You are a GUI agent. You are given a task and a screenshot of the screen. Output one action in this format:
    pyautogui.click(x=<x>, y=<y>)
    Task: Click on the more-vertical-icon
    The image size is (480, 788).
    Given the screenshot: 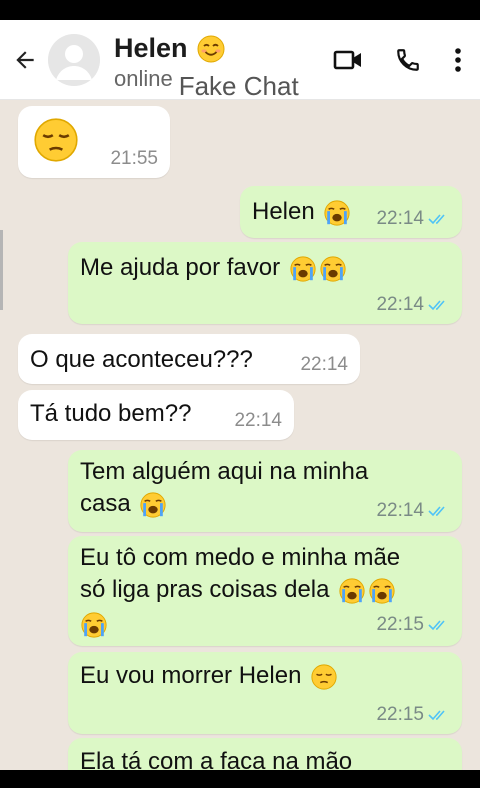 What is the action you would take?
    pyautogui.click(x=458, y=60)
    